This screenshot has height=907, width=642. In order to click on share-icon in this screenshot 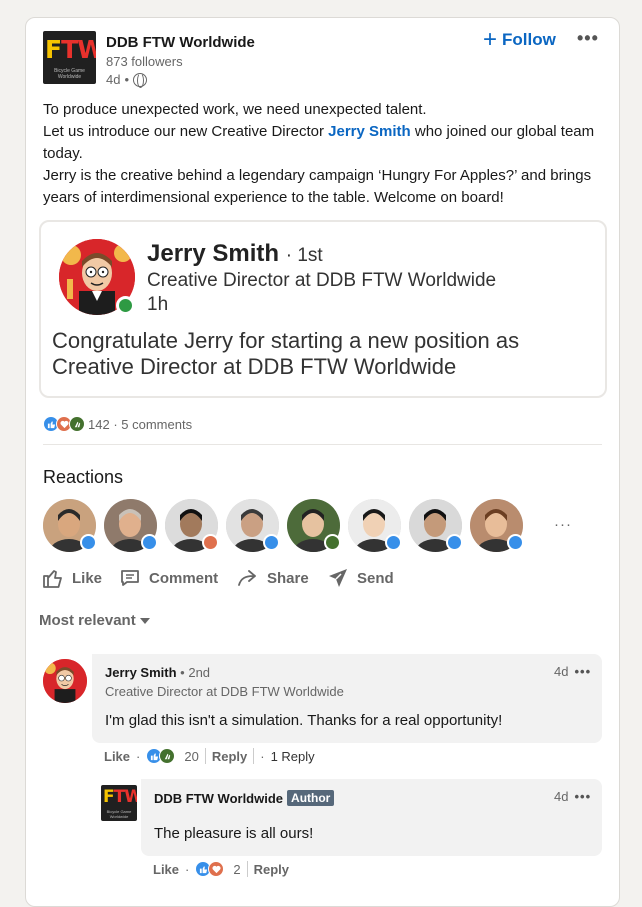, I will do `click(247, 578)`.